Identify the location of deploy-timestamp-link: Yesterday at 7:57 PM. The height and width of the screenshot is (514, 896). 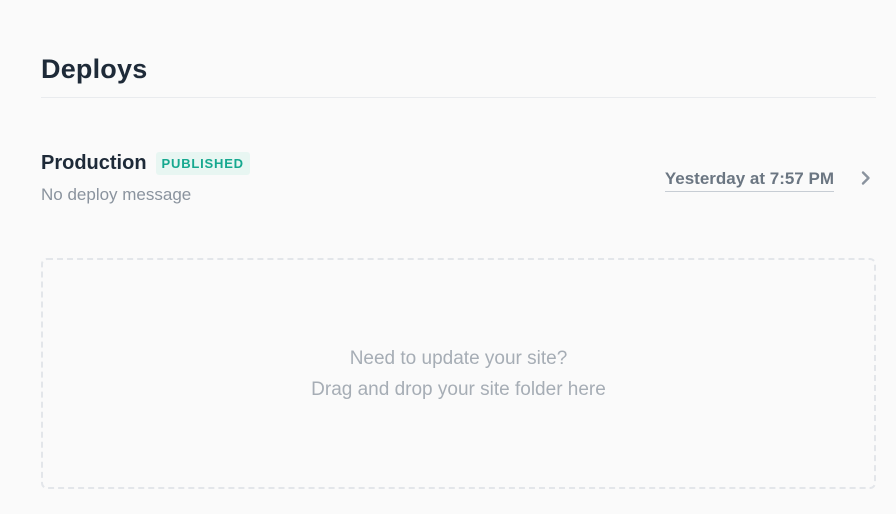
(749, 180).